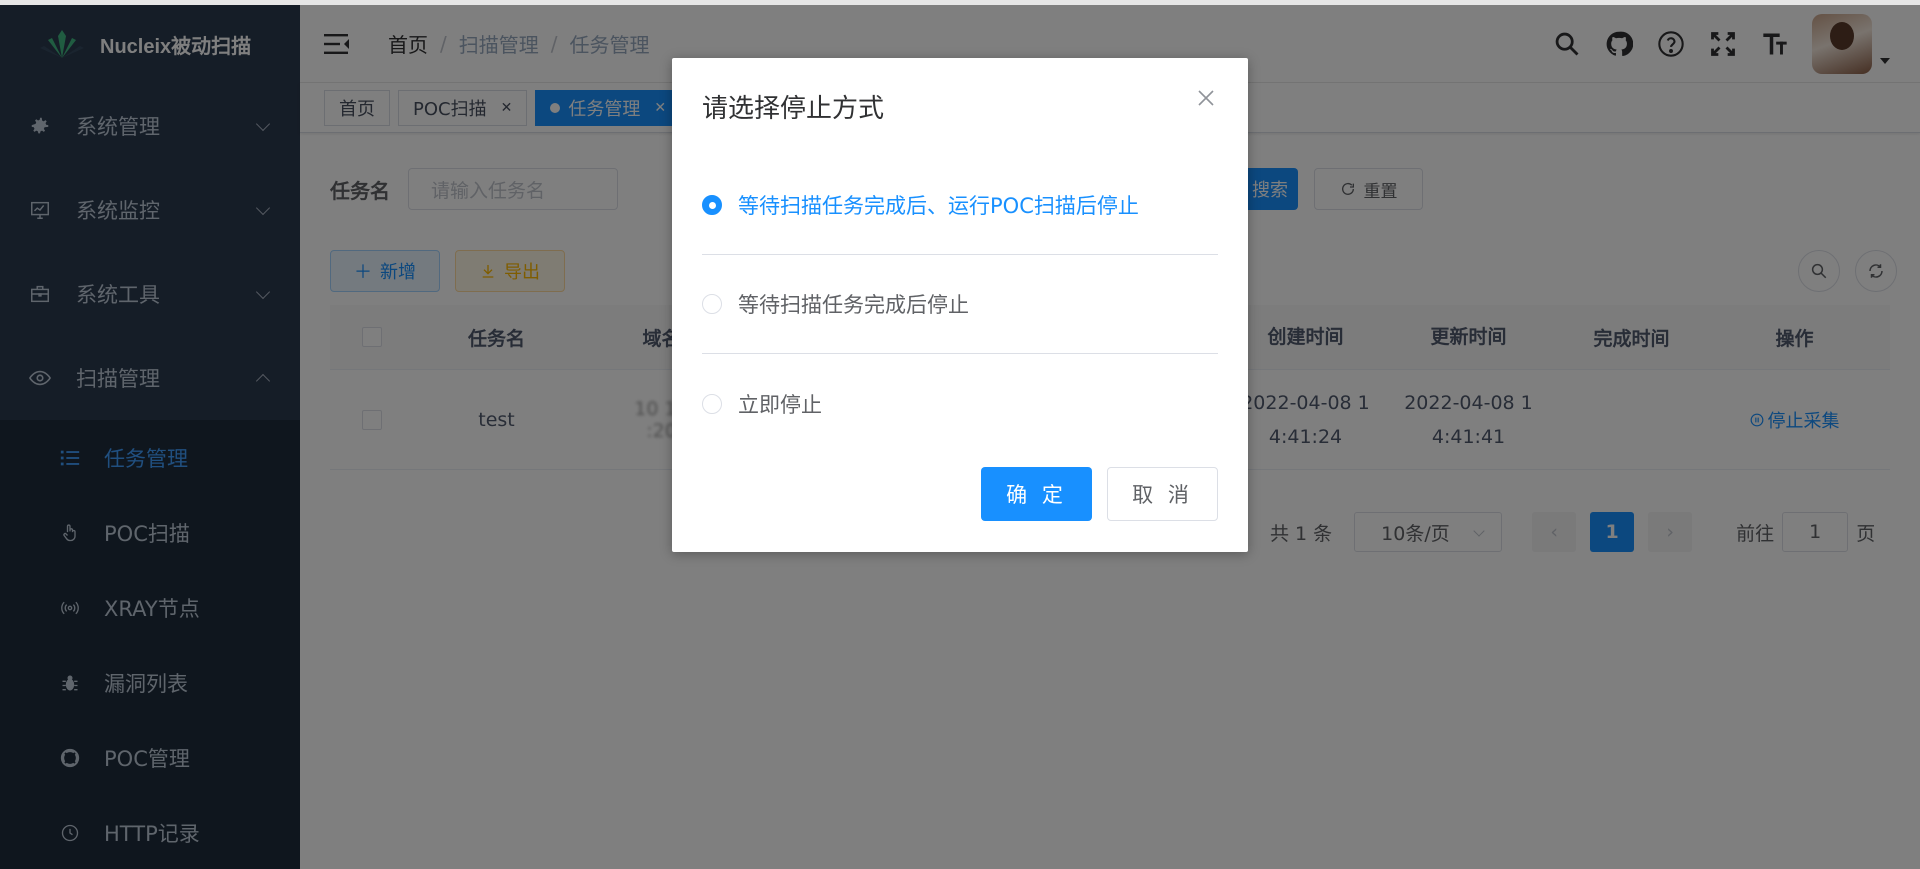 The width and height of the screenshot is (1920, 869). I want to click on stop-option-after-scan: 等待扫描任务完成后停止, so click(960, 304).